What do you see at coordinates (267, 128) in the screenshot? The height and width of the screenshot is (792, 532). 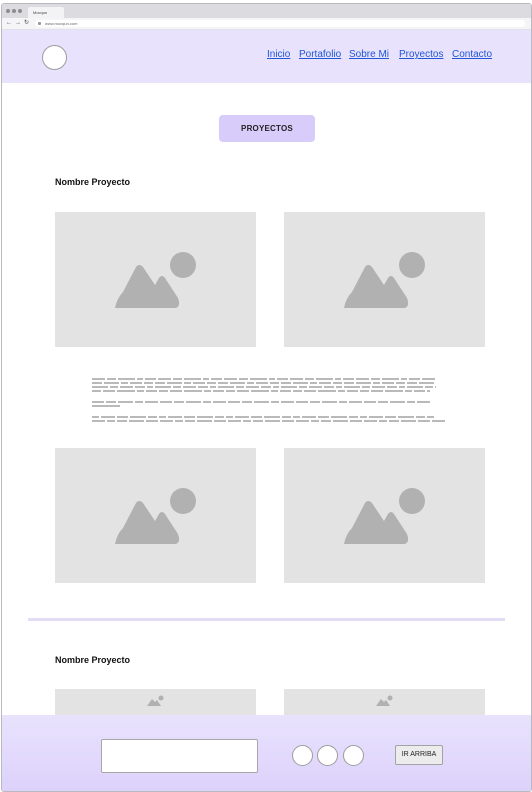 I see `proyectos-button: PROYECTOS` at bounding box center [267, 128].